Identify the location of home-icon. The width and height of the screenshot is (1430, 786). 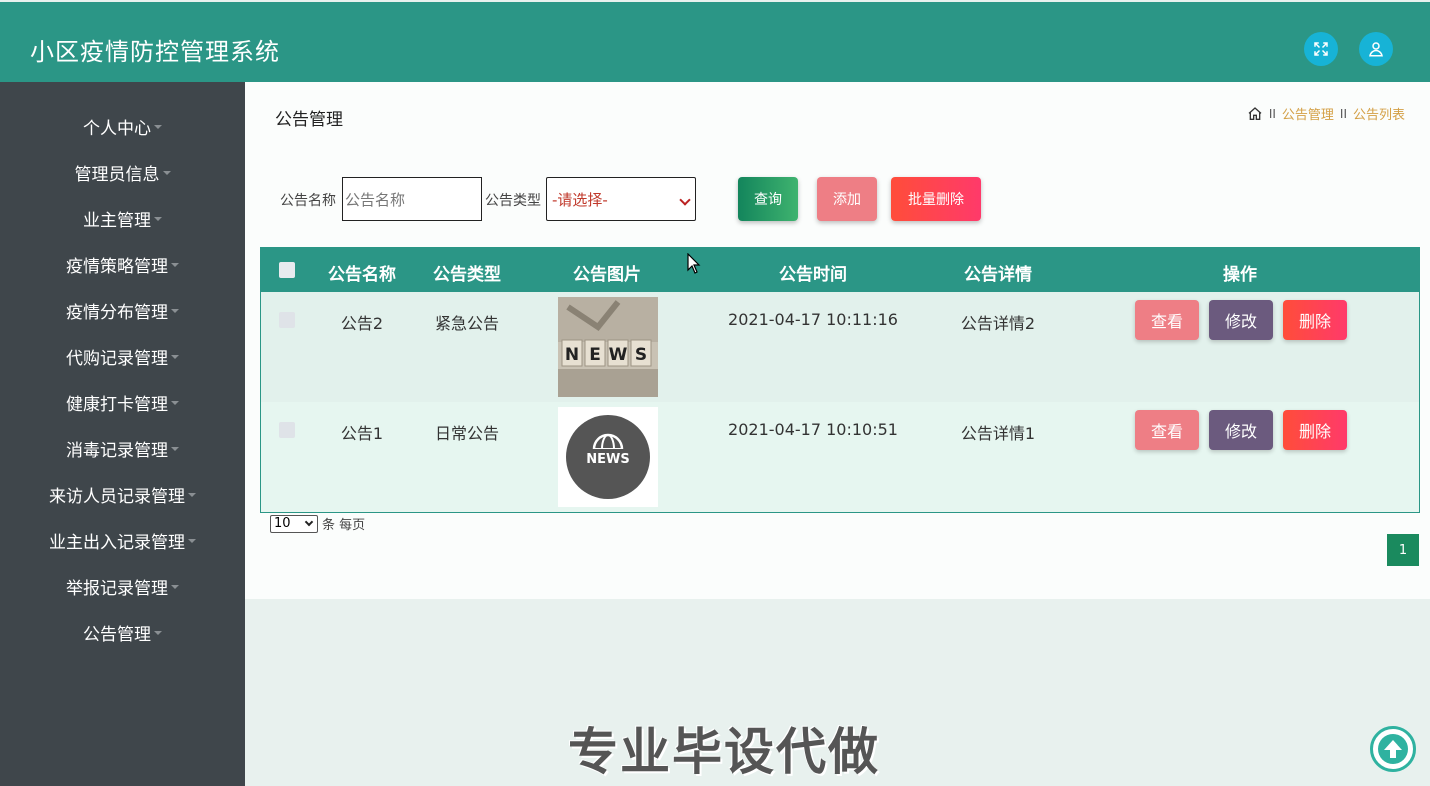
(1255, 114).